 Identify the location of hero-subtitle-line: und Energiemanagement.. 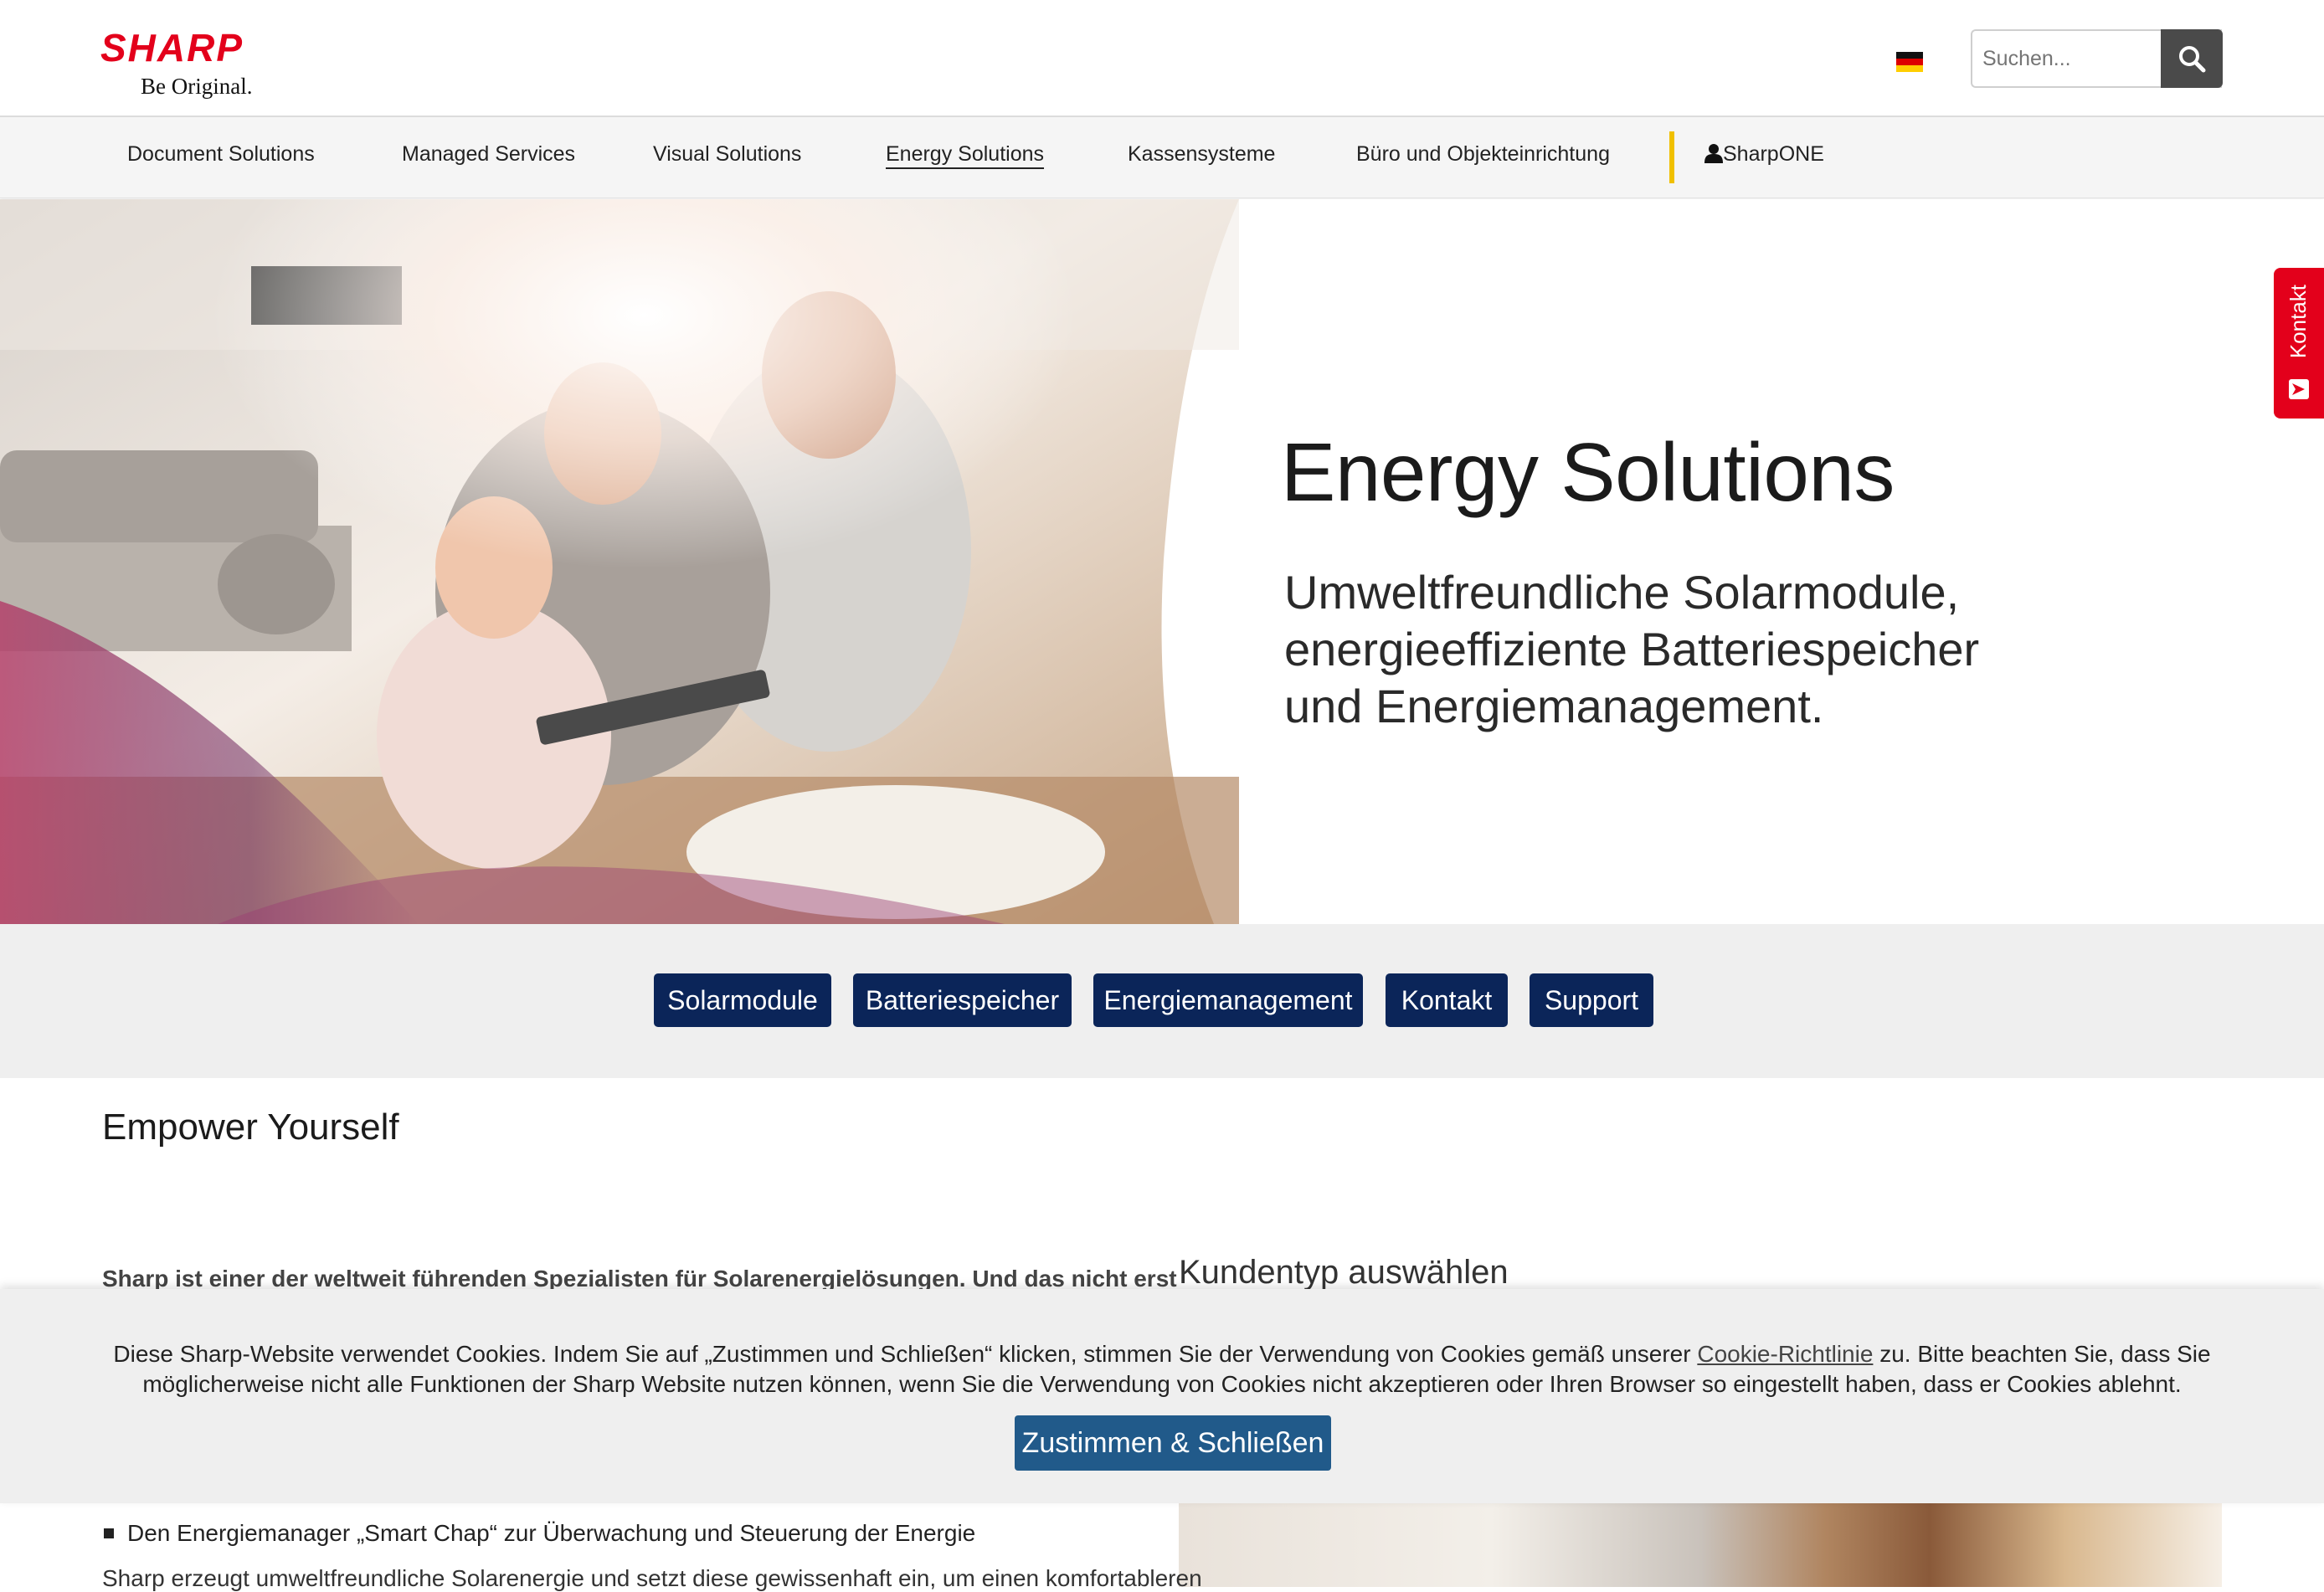
(1554, 706).